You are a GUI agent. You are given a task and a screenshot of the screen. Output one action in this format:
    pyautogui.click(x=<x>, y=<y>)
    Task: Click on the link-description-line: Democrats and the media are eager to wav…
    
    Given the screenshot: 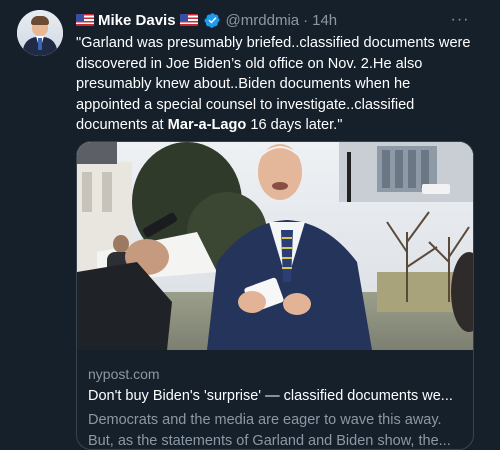 What is the action you would take?
    pyautogui.click(x=265, y=420)
    